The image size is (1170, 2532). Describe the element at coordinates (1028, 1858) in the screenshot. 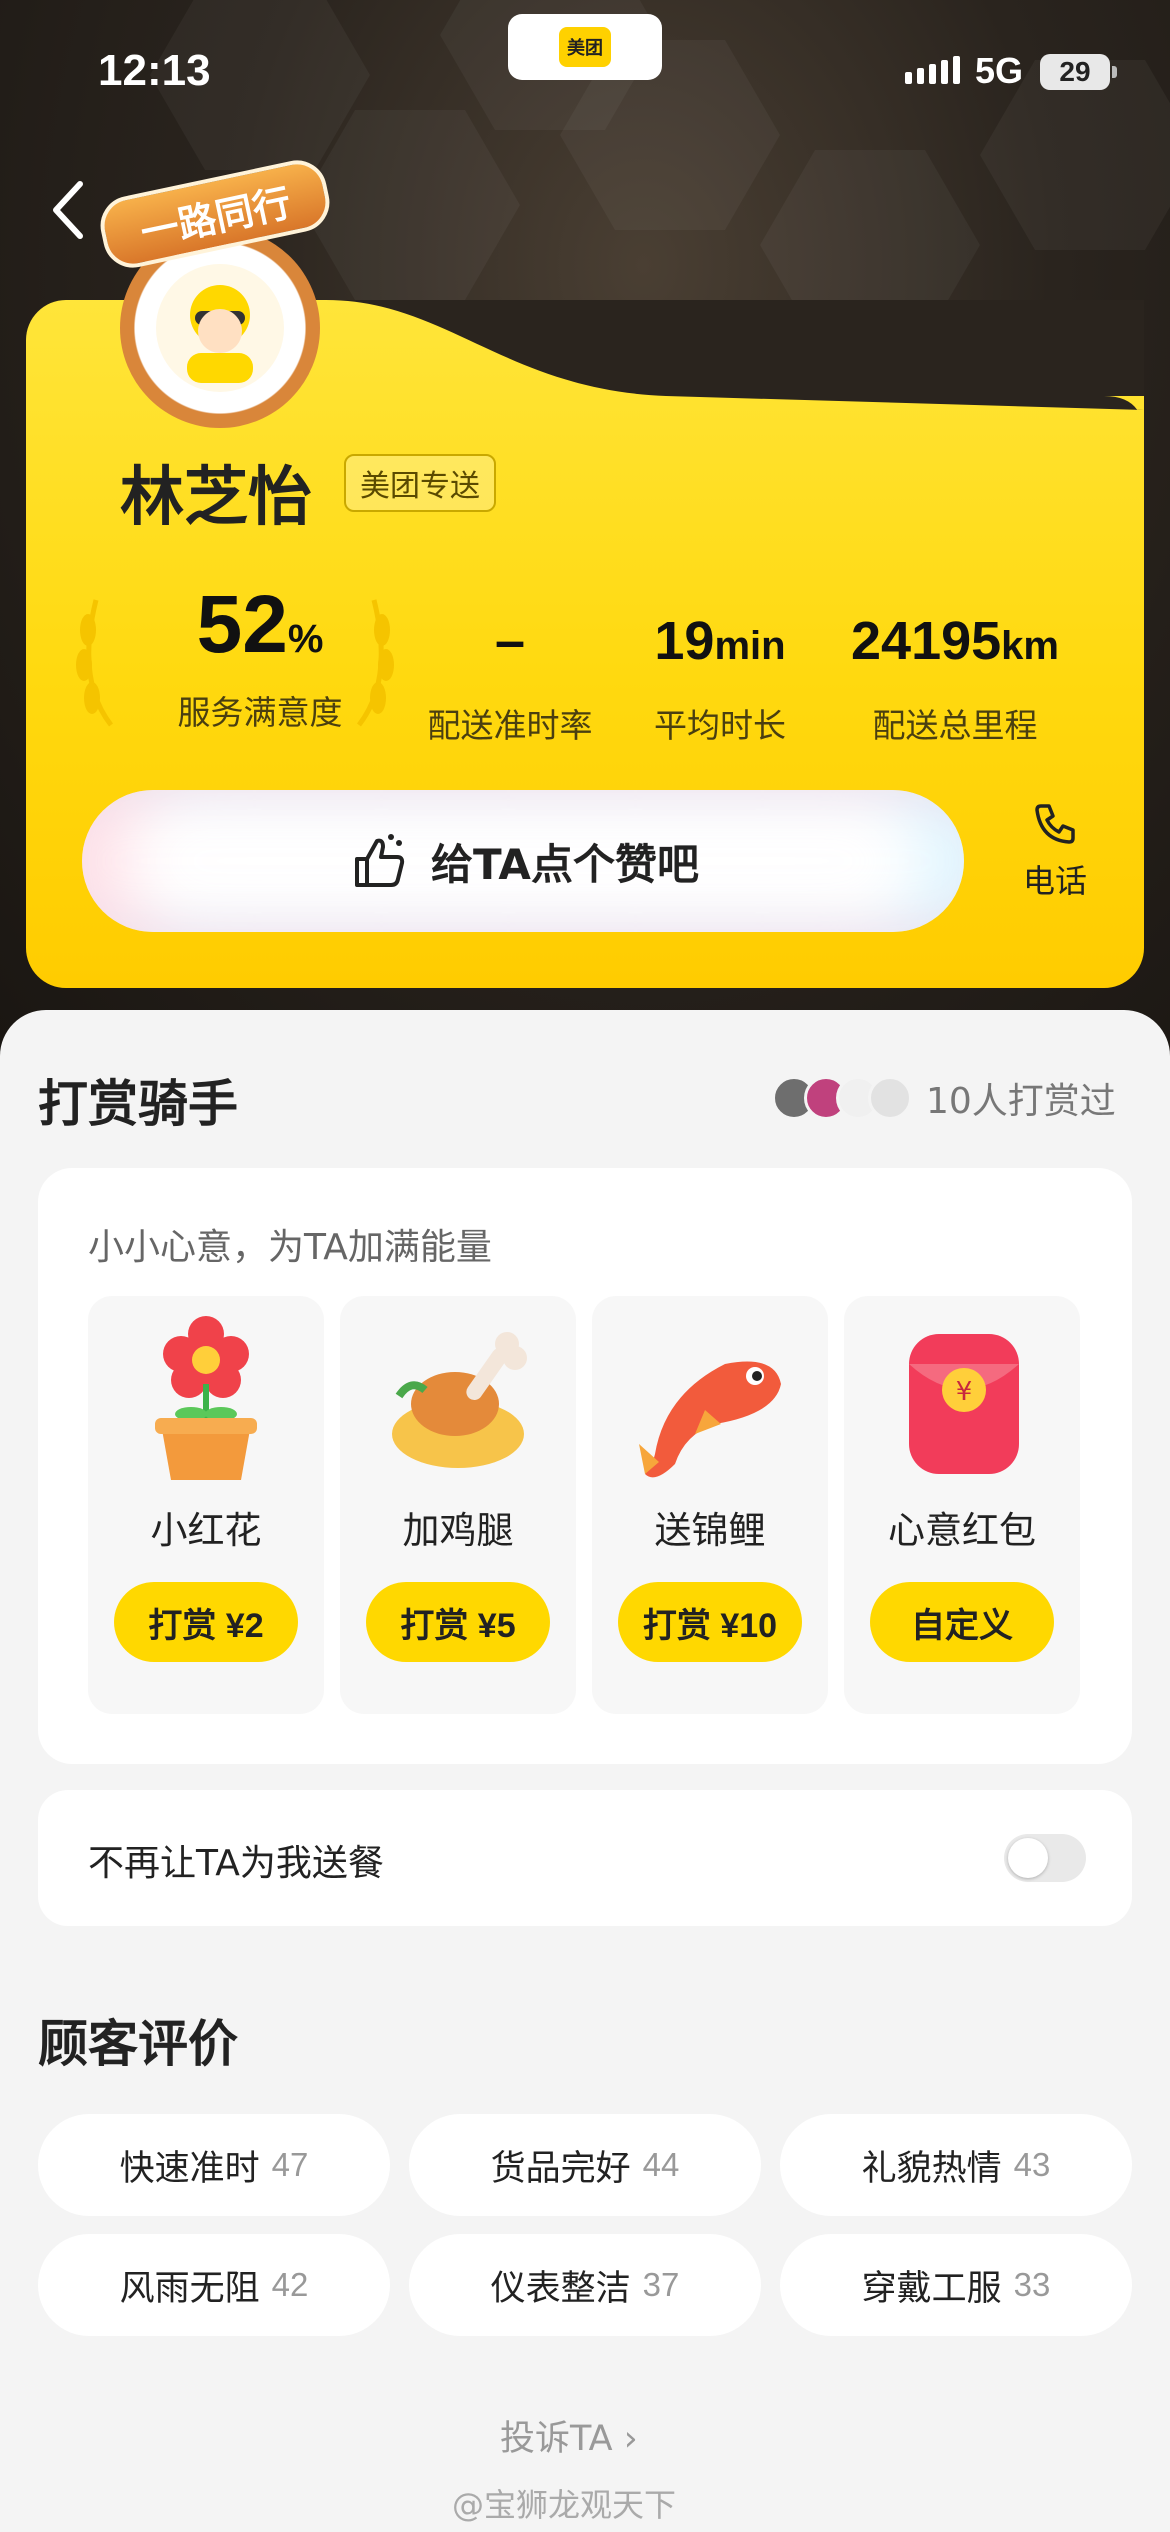

I see `toggle-knob` at that location.